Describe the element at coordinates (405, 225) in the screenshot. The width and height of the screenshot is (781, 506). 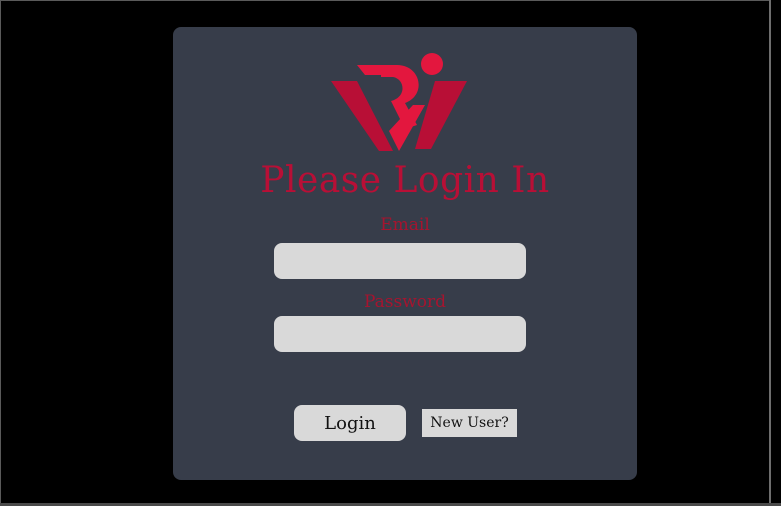
I see `email-label: Email` at that location.